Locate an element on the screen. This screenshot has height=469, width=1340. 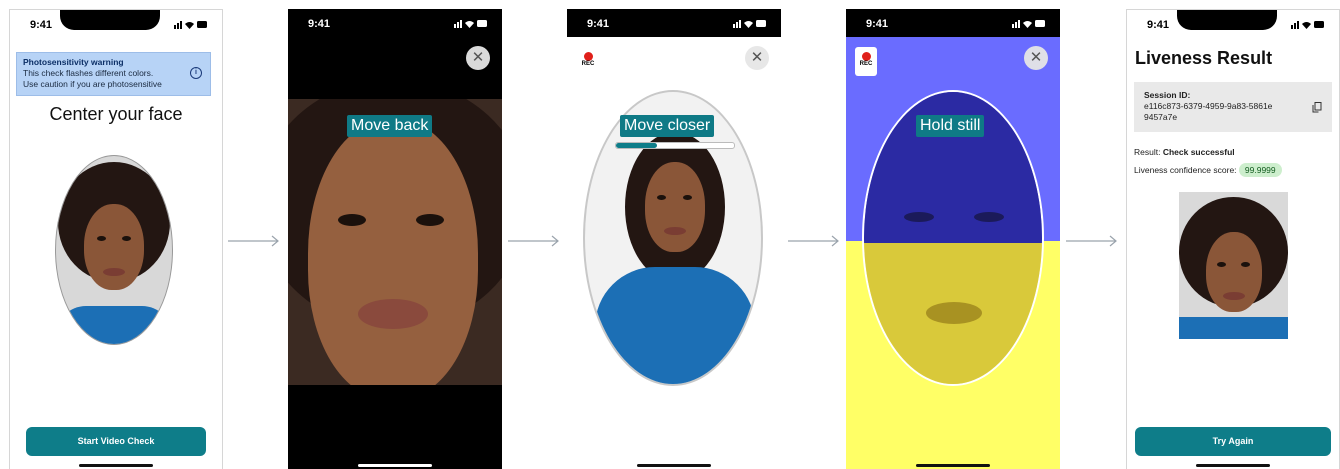
info-icon: i is located at coordinates (196, 73).